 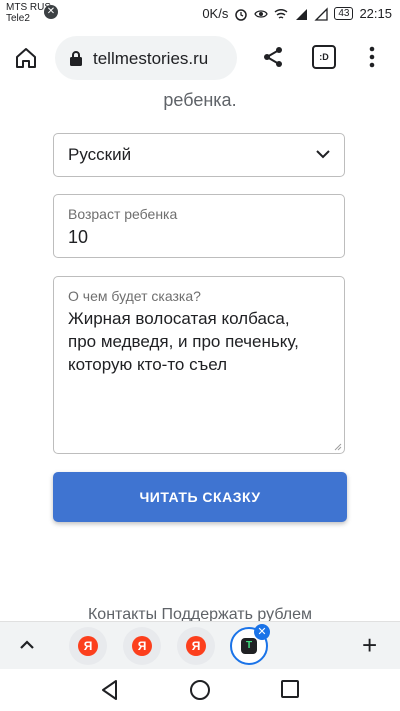 What do you see at coordinates (110, 690) in the screenshot?
I see `back-icon` at bounding box center [110, 690].